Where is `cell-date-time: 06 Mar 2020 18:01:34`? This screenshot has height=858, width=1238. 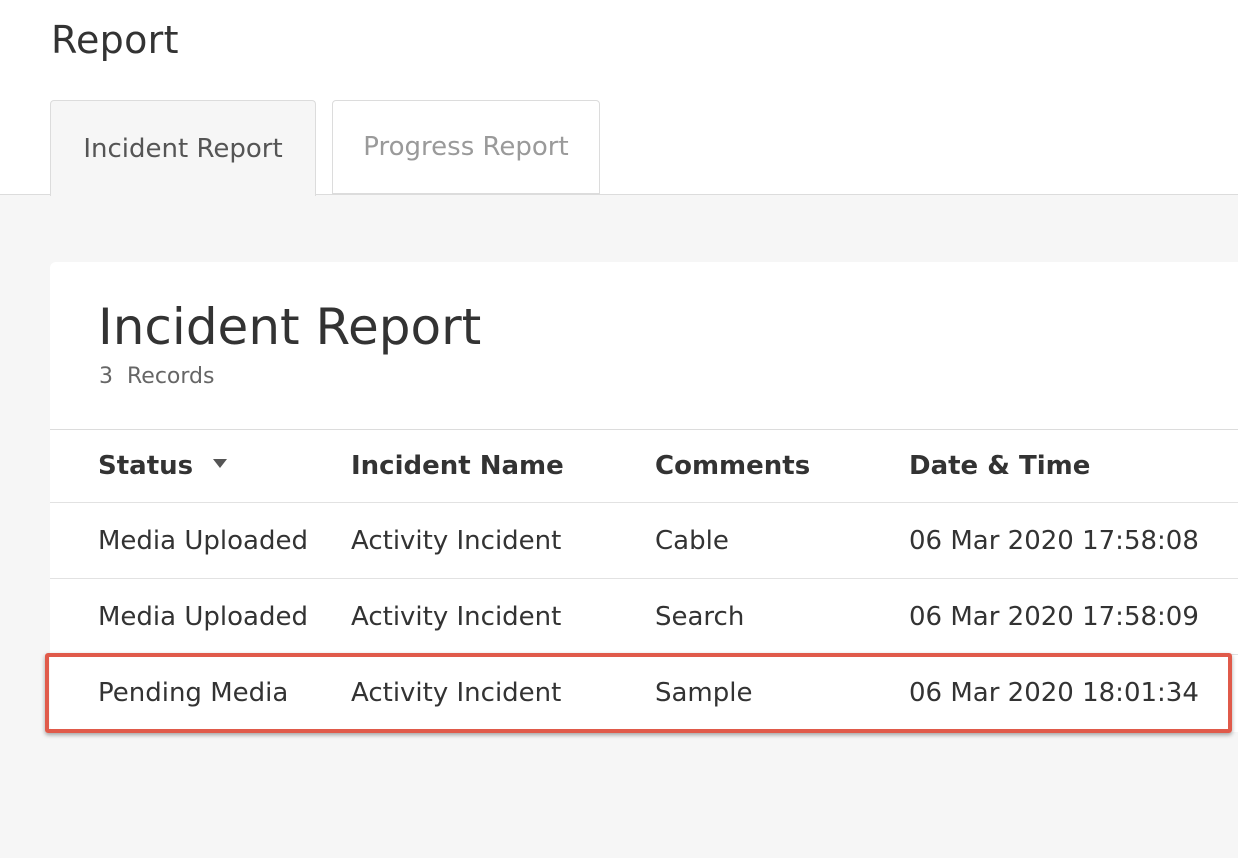 cell-date-time: 06 Mar 2020 18:01:34 is located at coordinates (1054, 693).